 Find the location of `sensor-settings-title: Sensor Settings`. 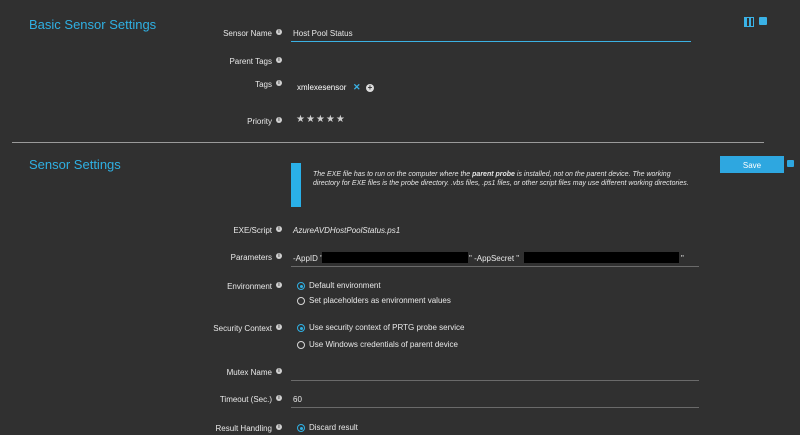

sensor-settings-title: Sensor Settings is located at coordinates (75, 164).